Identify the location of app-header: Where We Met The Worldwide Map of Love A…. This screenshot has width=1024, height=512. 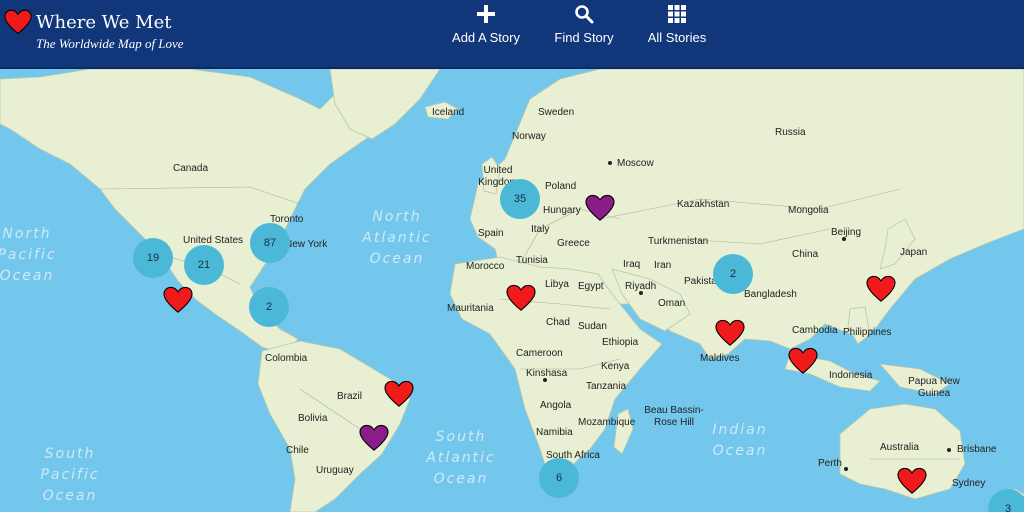
(512, 34).